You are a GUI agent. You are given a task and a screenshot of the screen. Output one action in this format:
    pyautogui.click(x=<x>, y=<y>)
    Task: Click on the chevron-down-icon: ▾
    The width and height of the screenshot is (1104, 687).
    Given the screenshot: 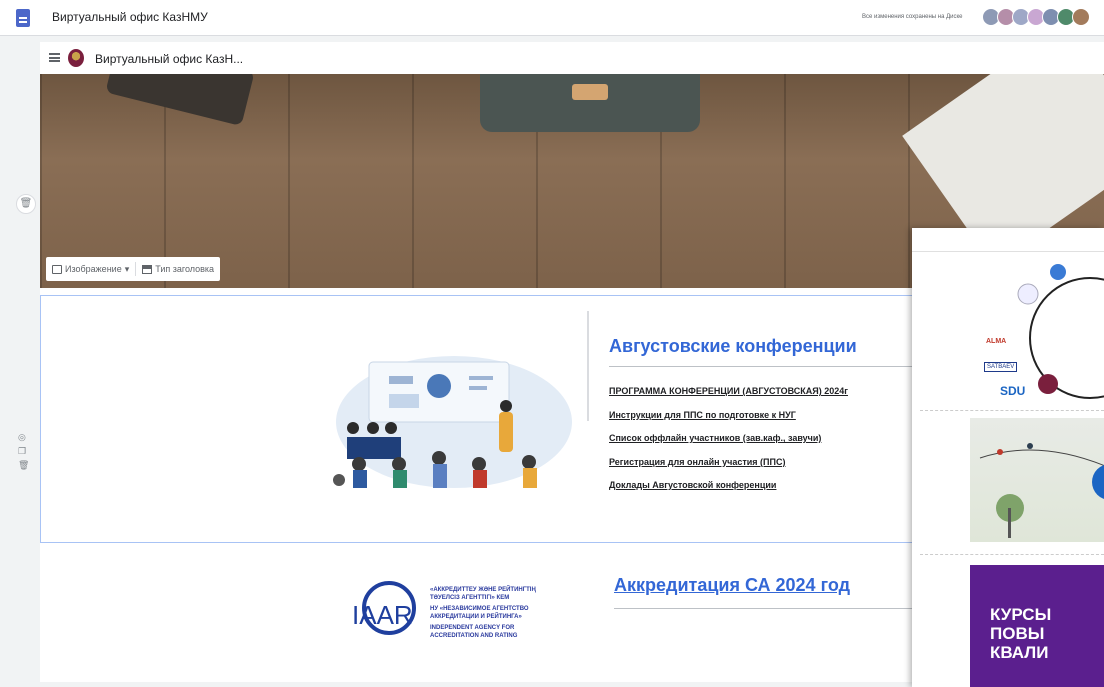 What is the action you would take?
    pyautogui.click(x=127, y=268)
    